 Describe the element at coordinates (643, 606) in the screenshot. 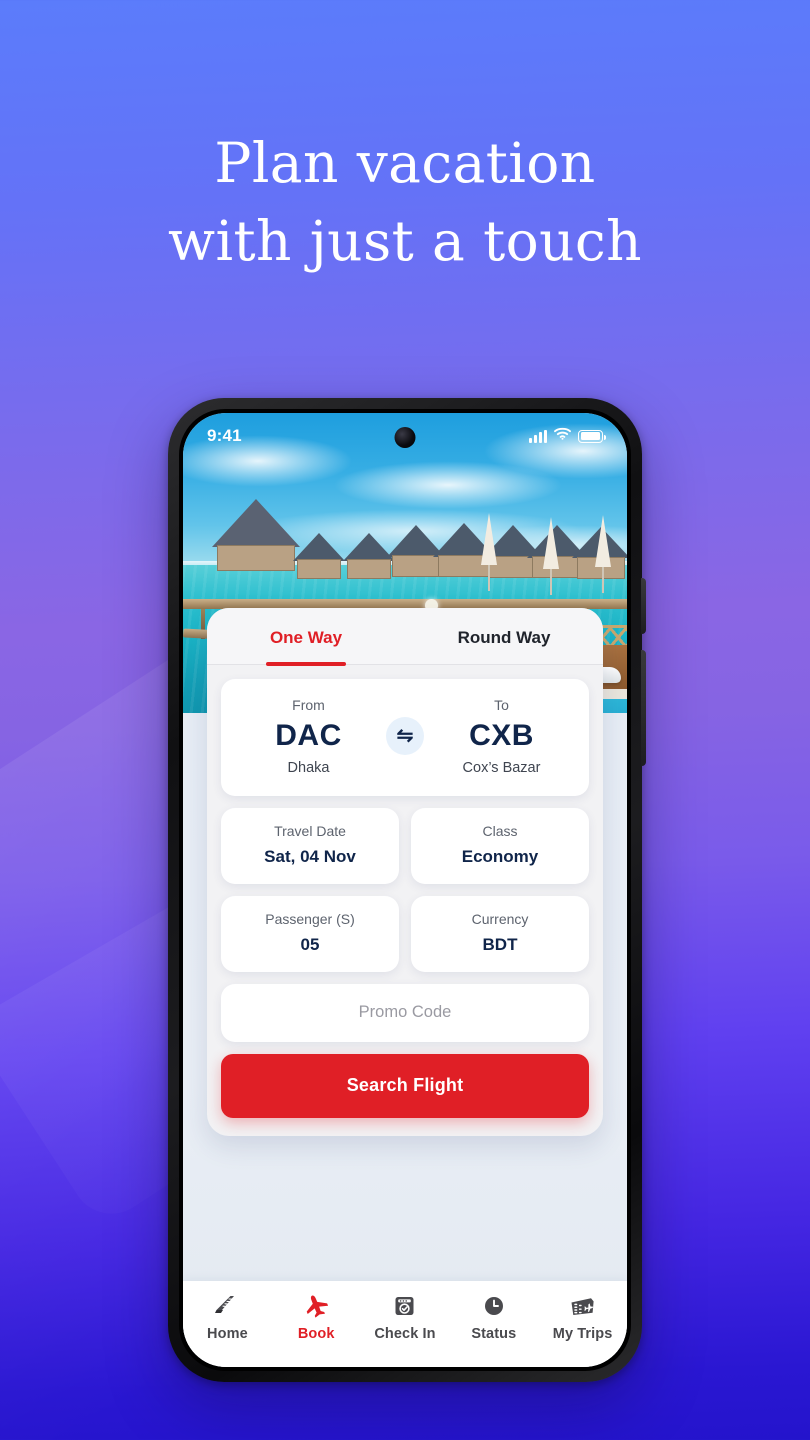

I see `phone-volume-button` at that location.